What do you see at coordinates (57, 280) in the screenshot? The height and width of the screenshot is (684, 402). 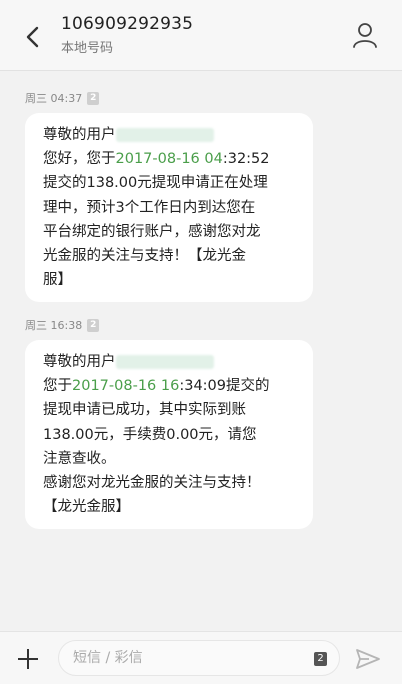 I see `message-line: 服】` at bounding box center [57, 280].